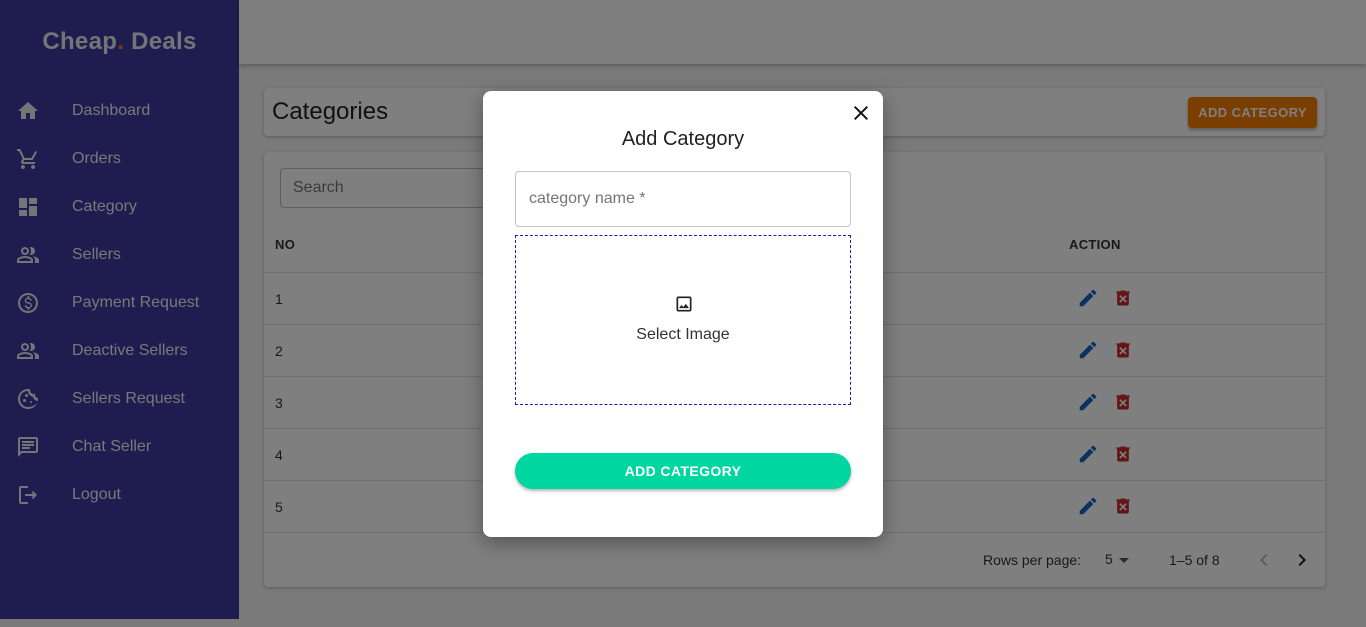 The height and width of the screenshot is (627, 1366). Describe the element at coordinates (683, 320) in the screenshot. I see `image-upload-zone: Select Image` at that location.